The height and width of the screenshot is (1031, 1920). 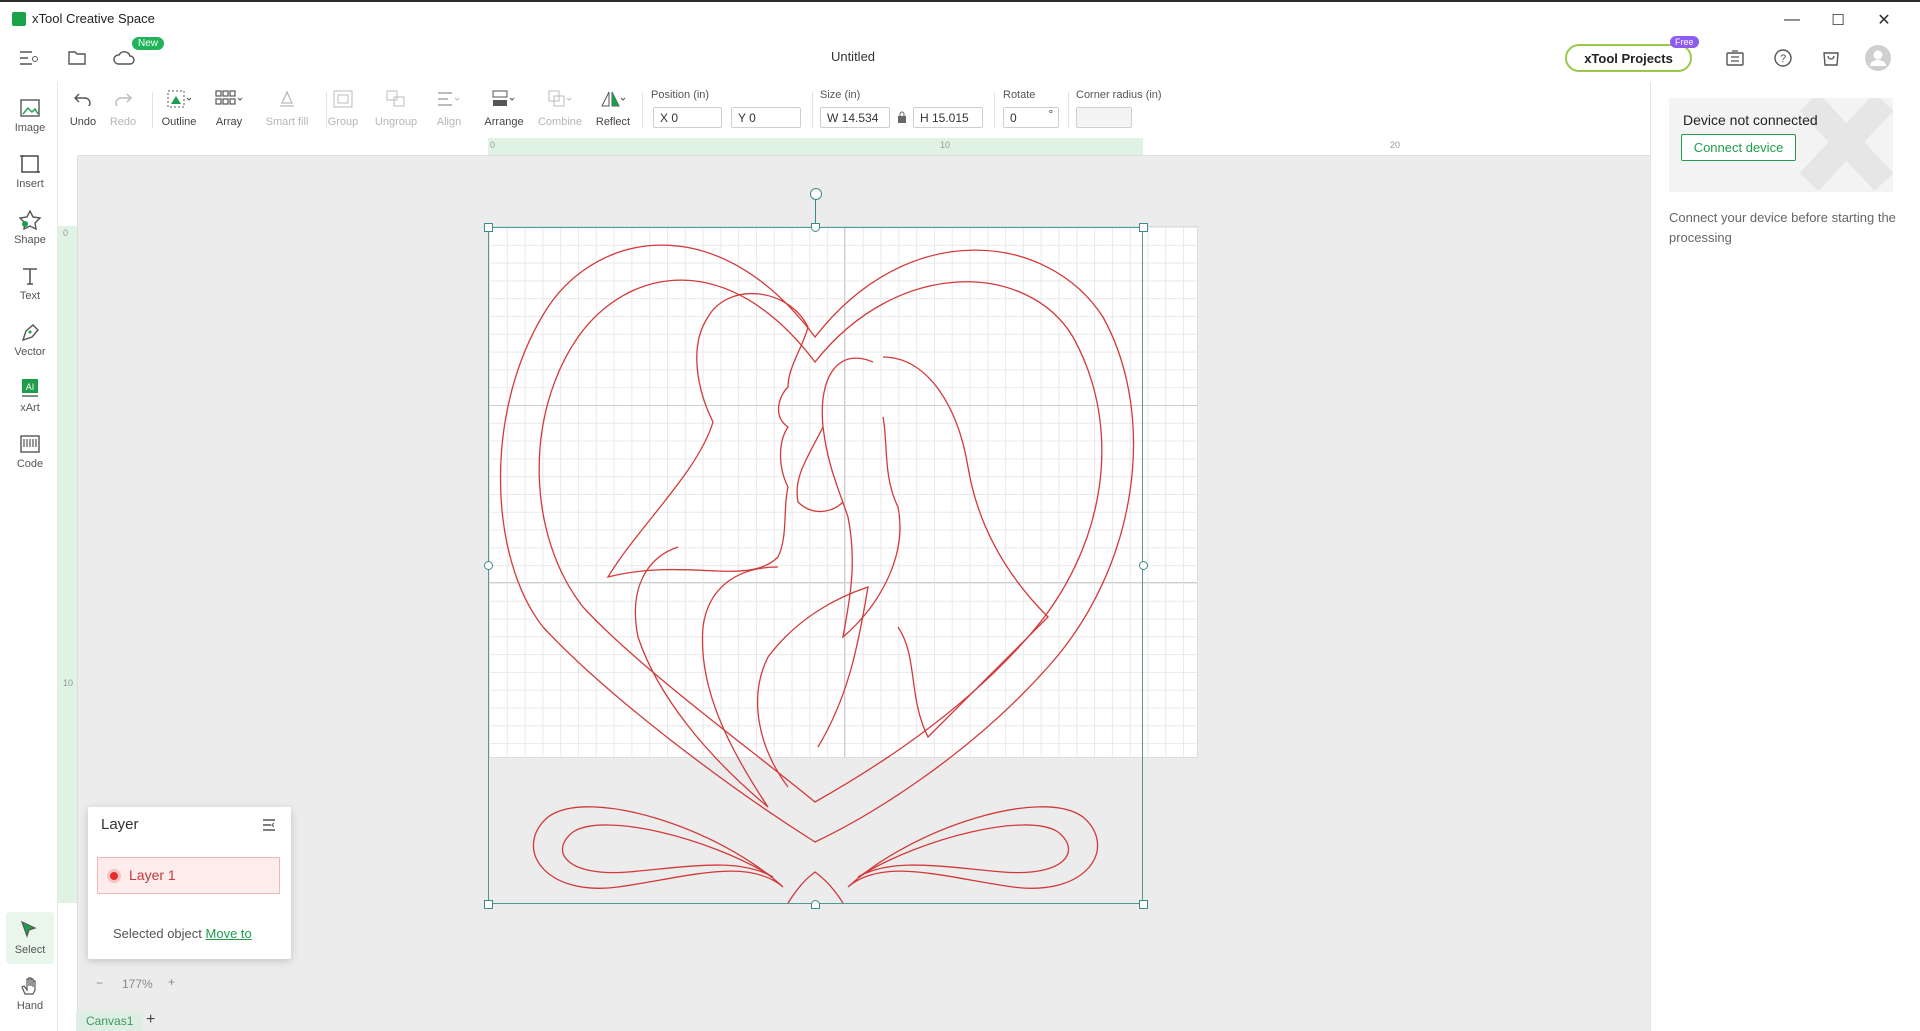 I want to click on hand-tool-label: Hand, so click(x=30, y=1006).